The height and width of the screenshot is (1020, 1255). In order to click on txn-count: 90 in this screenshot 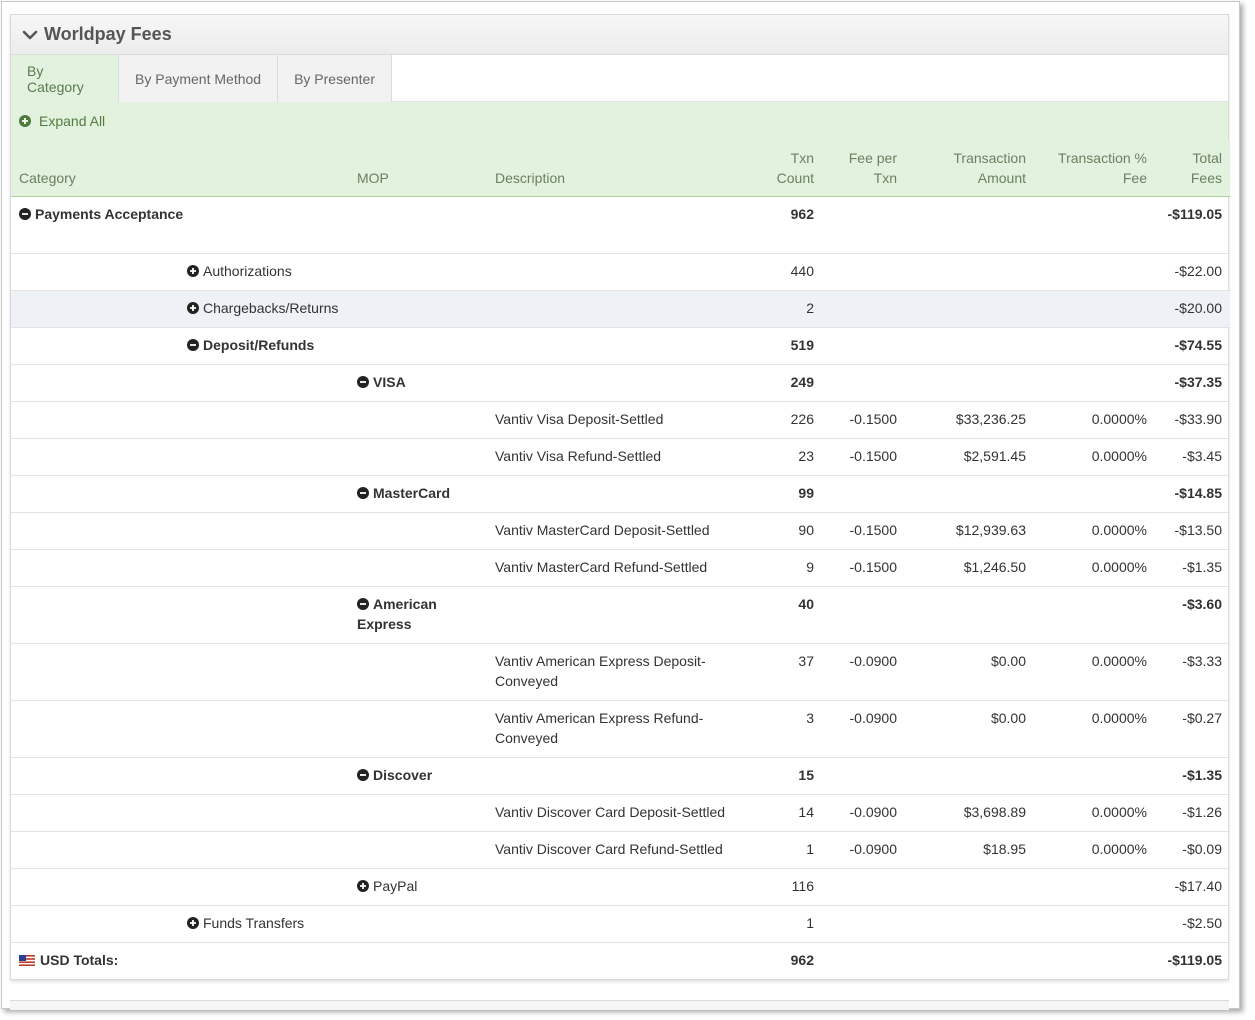, I will do `click(806, 529)`.